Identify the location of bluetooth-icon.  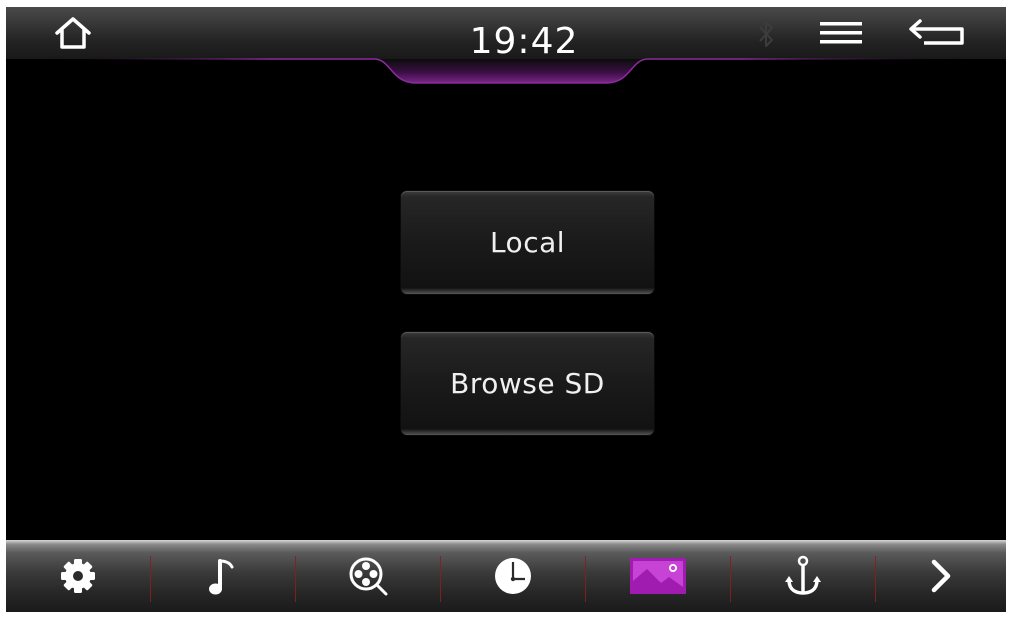
(766, 34).